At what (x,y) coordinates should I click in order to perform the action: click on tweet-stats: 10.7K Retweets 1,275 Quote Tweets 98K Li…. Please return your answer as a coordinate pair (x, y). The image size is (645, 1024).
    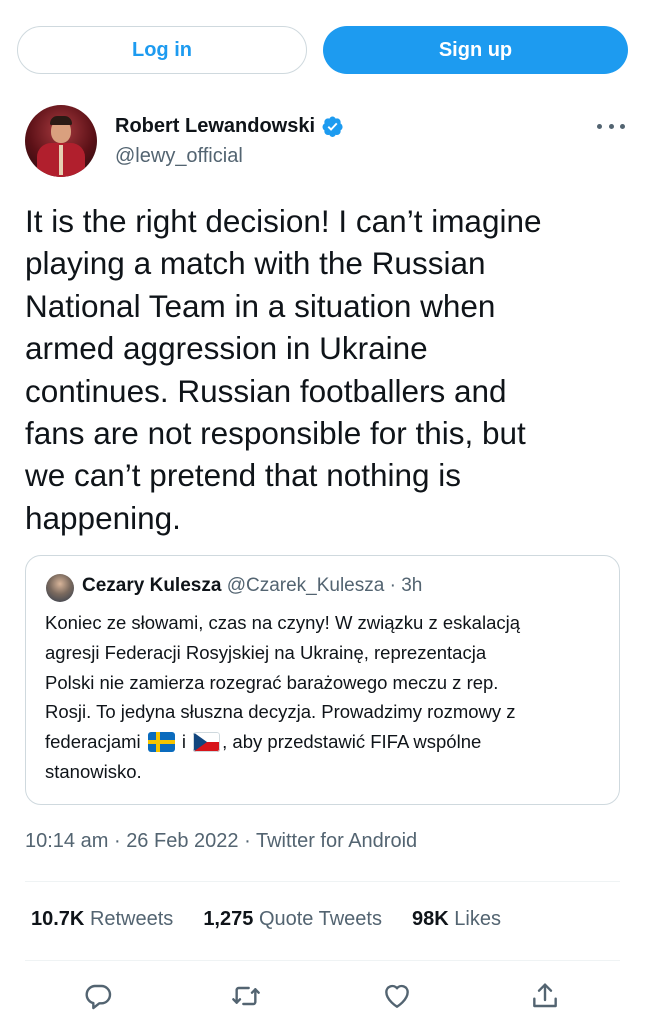
    Looking at the image, I should click on (266, 919).